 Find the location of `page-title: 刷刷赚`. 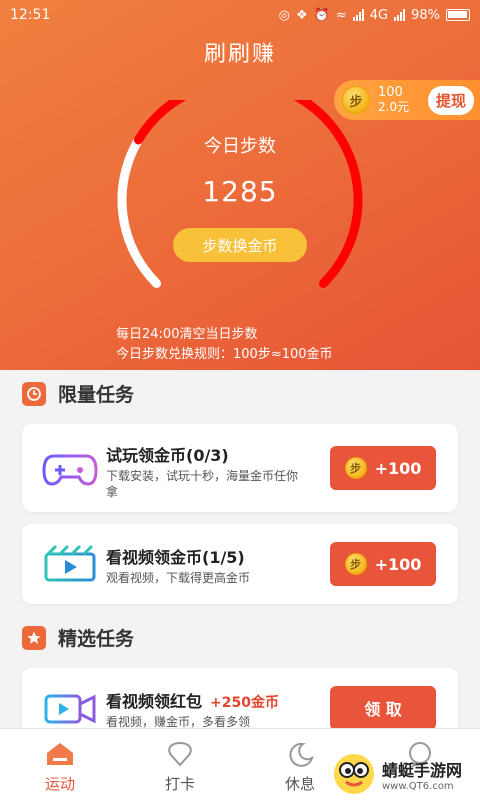

page-title: 刷刷赚 is located at coordinates (239, 54).